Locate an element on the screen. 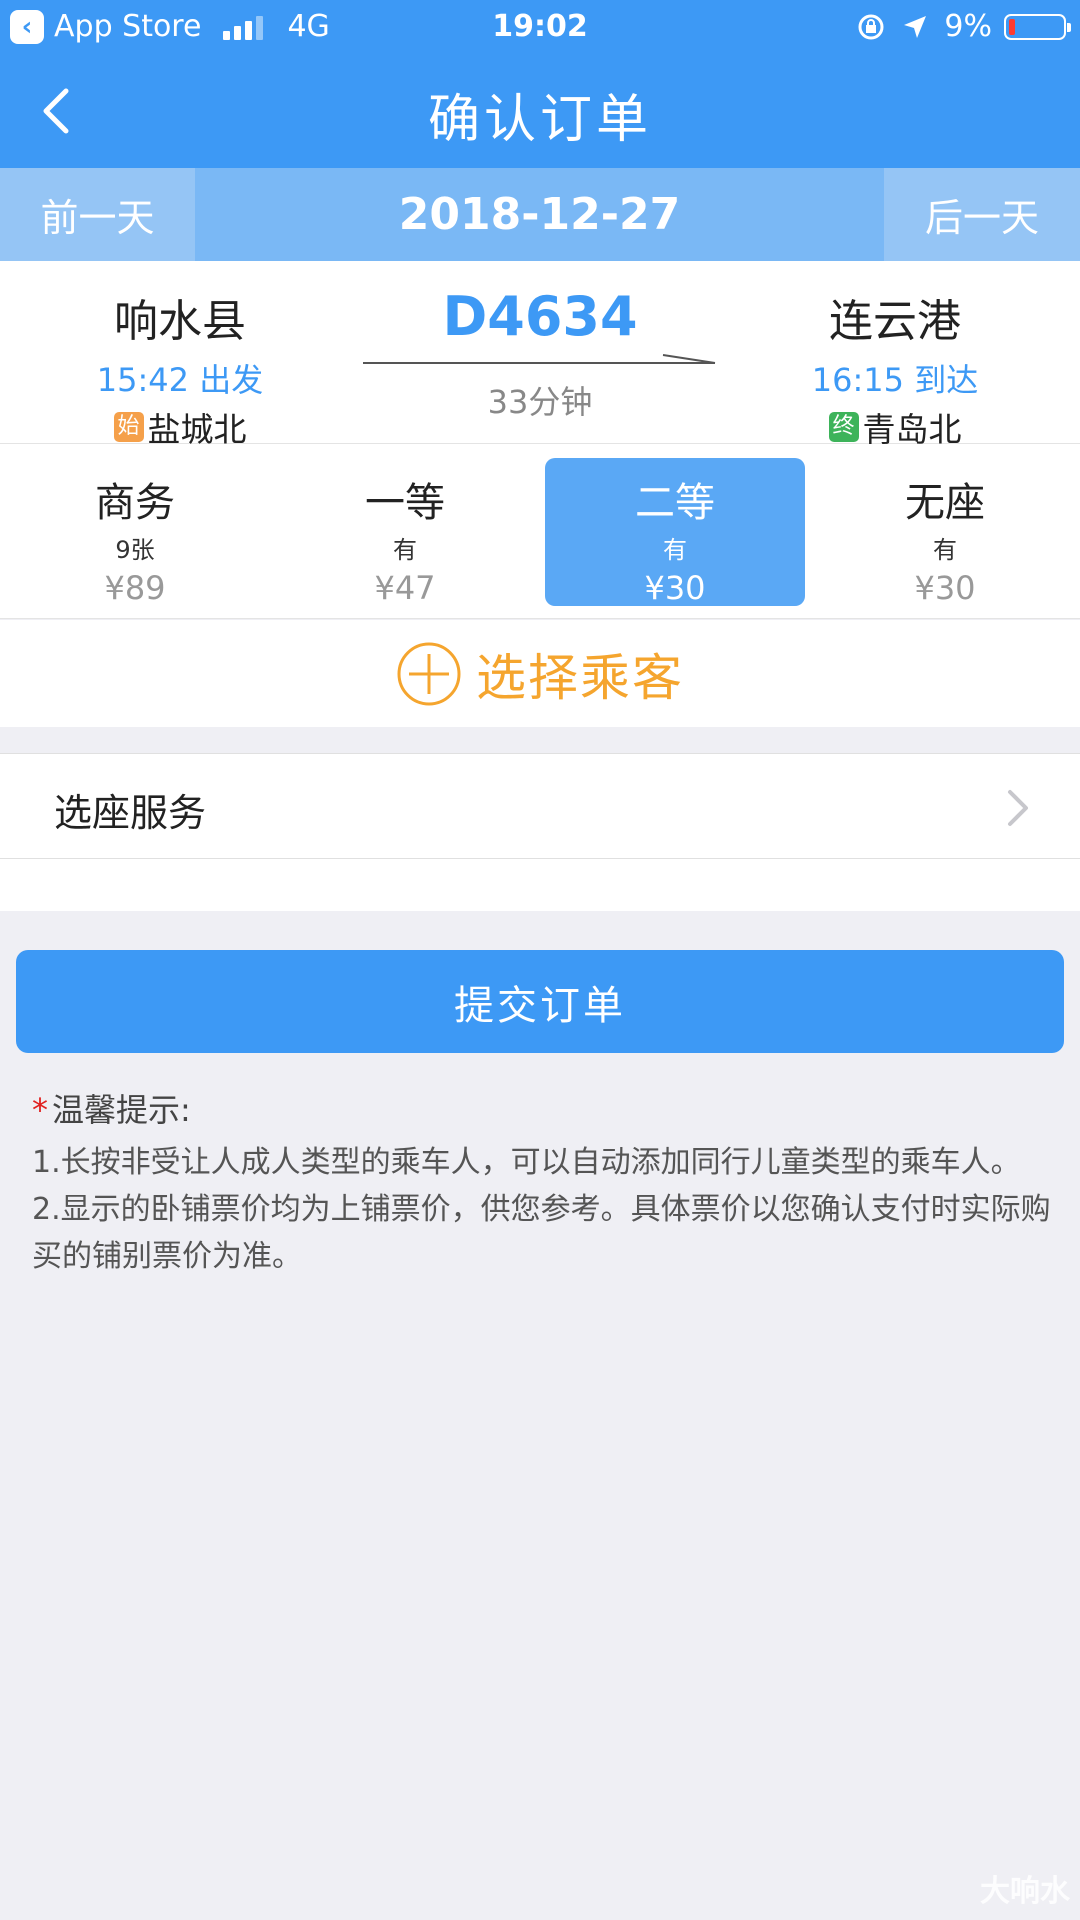 This screenshot has width=1080, height=1920. nav-bar: 确认订单 is located at coordinates (540, 111).